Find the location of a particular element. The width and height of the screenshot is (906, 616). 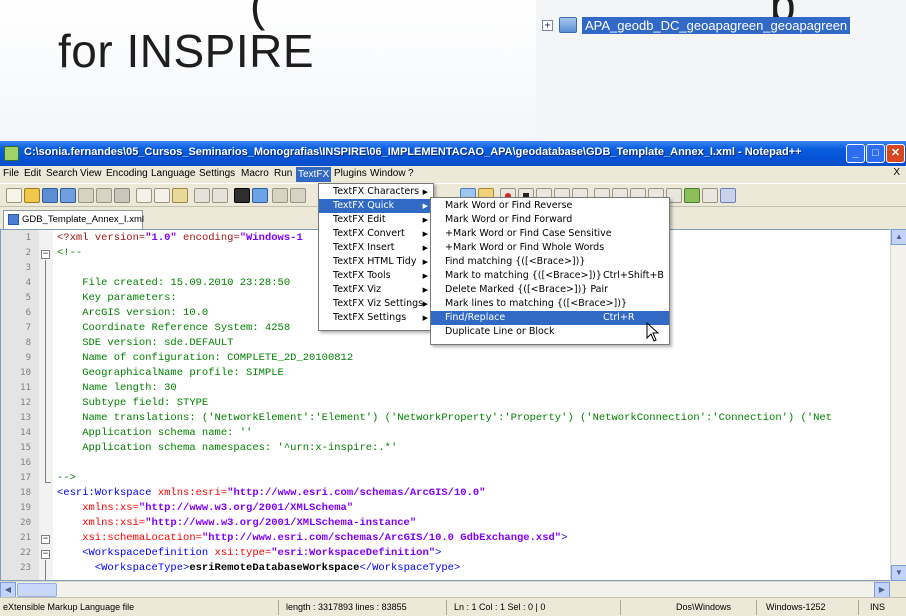

menu-item-textfx-convert: TextFX Convert ▶ is located at coordinates (376, 234).